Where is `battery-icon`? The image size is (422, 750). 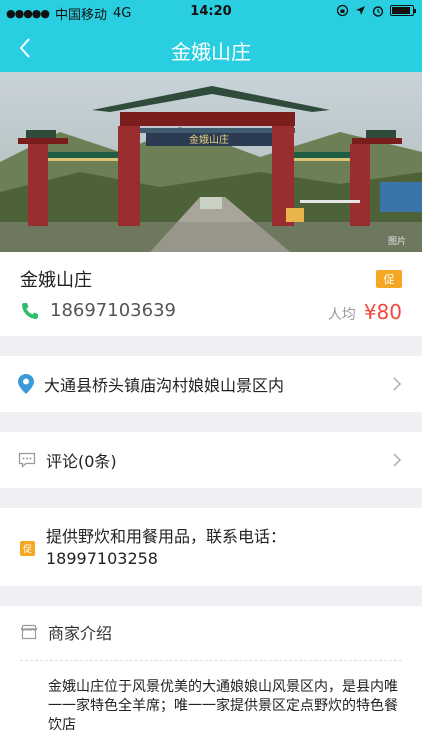
battery-icon is located at coordinates (403, 10).